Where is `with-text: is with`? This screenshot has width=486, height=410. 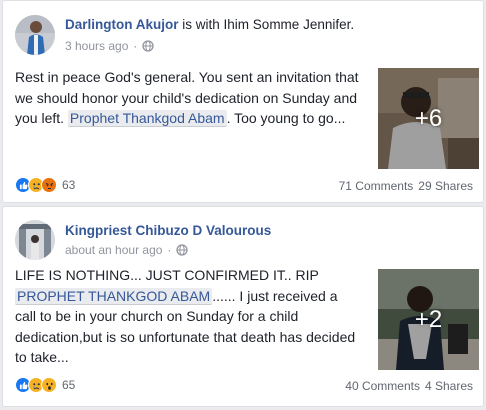 with-text: is with is located at coordinates (201, 24).